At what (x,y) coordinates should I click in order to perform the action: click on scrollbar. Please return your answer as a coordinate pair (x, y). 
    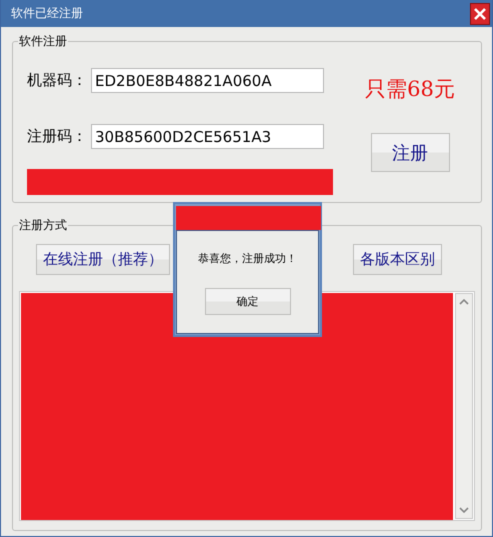
    Looking at the image, I should click on (464, 406).